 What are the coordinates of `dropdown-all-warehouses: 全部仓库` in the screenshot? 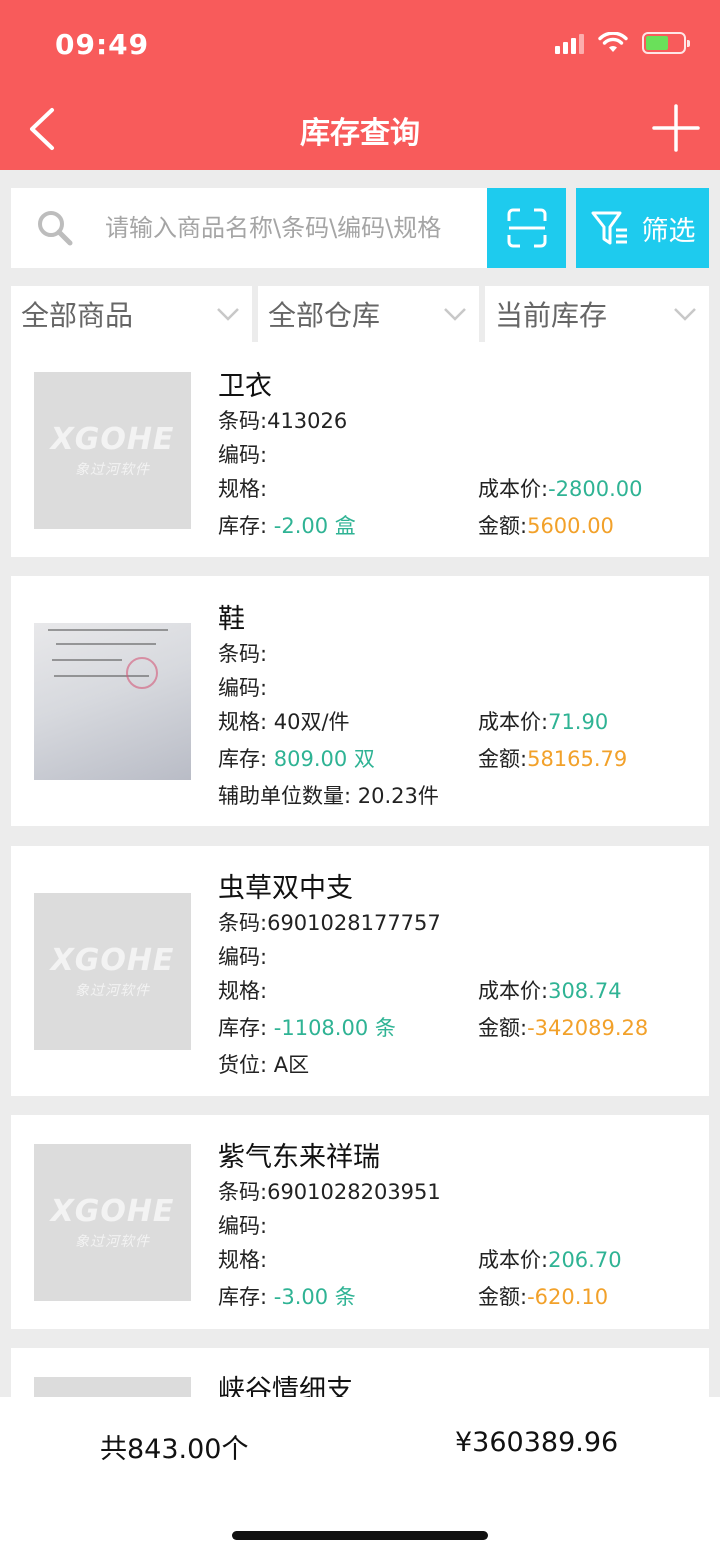 It's located at (368, 314).